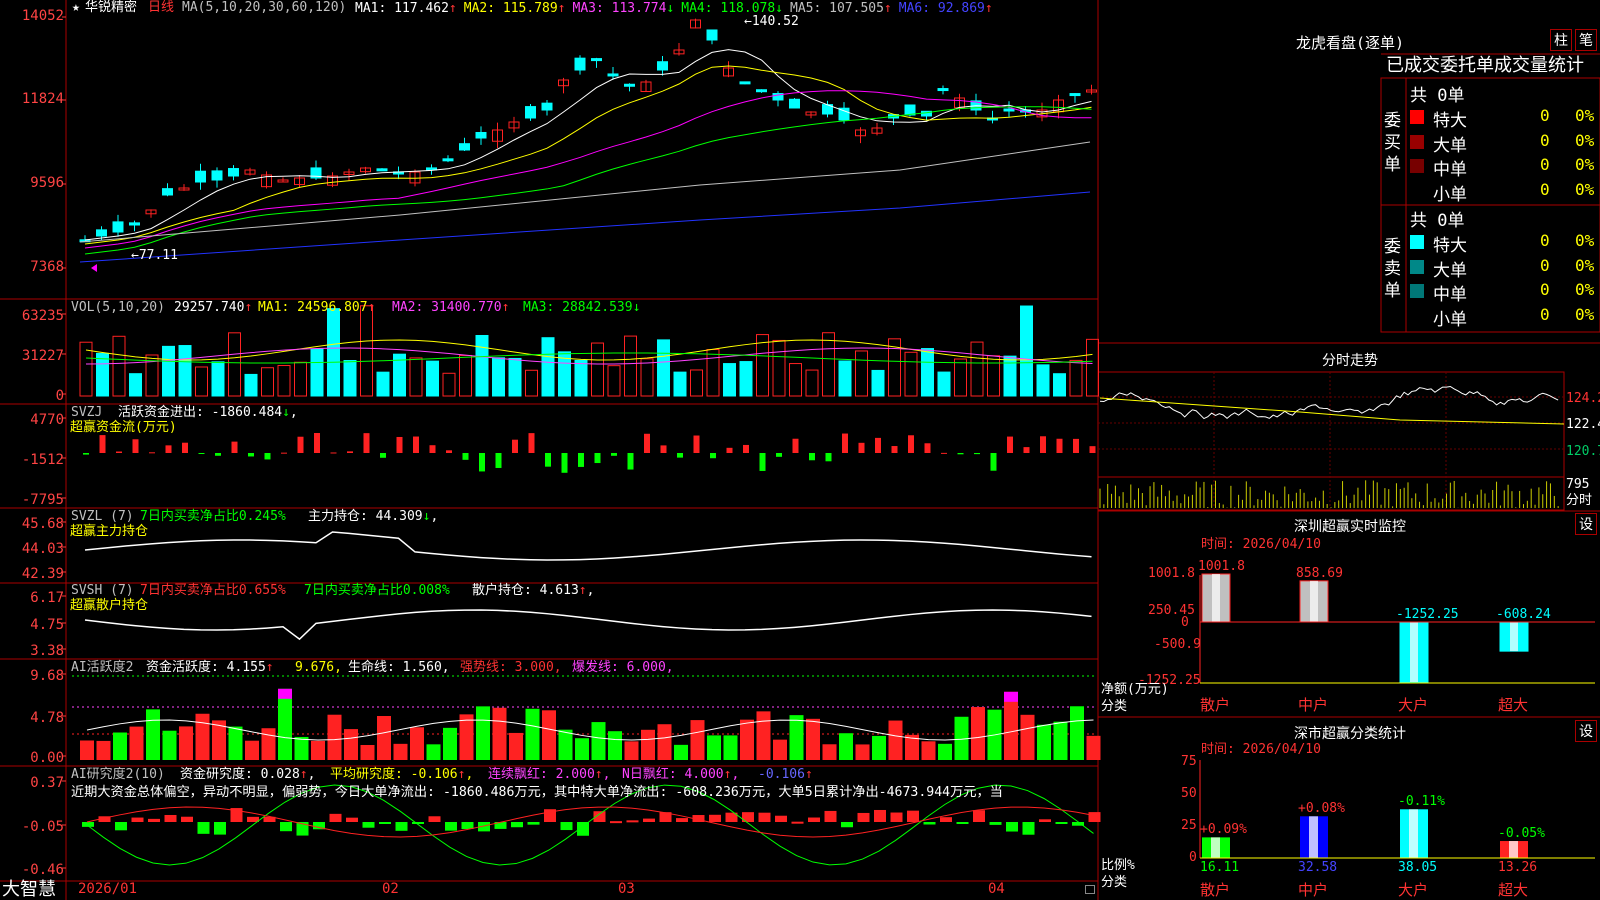 This screenshot has width=1600, height=900. What do you see at coordinates (318, 667) in the screenshot?
I see `ai-active-v2: 9.676,` at bounding box center [318, 667].